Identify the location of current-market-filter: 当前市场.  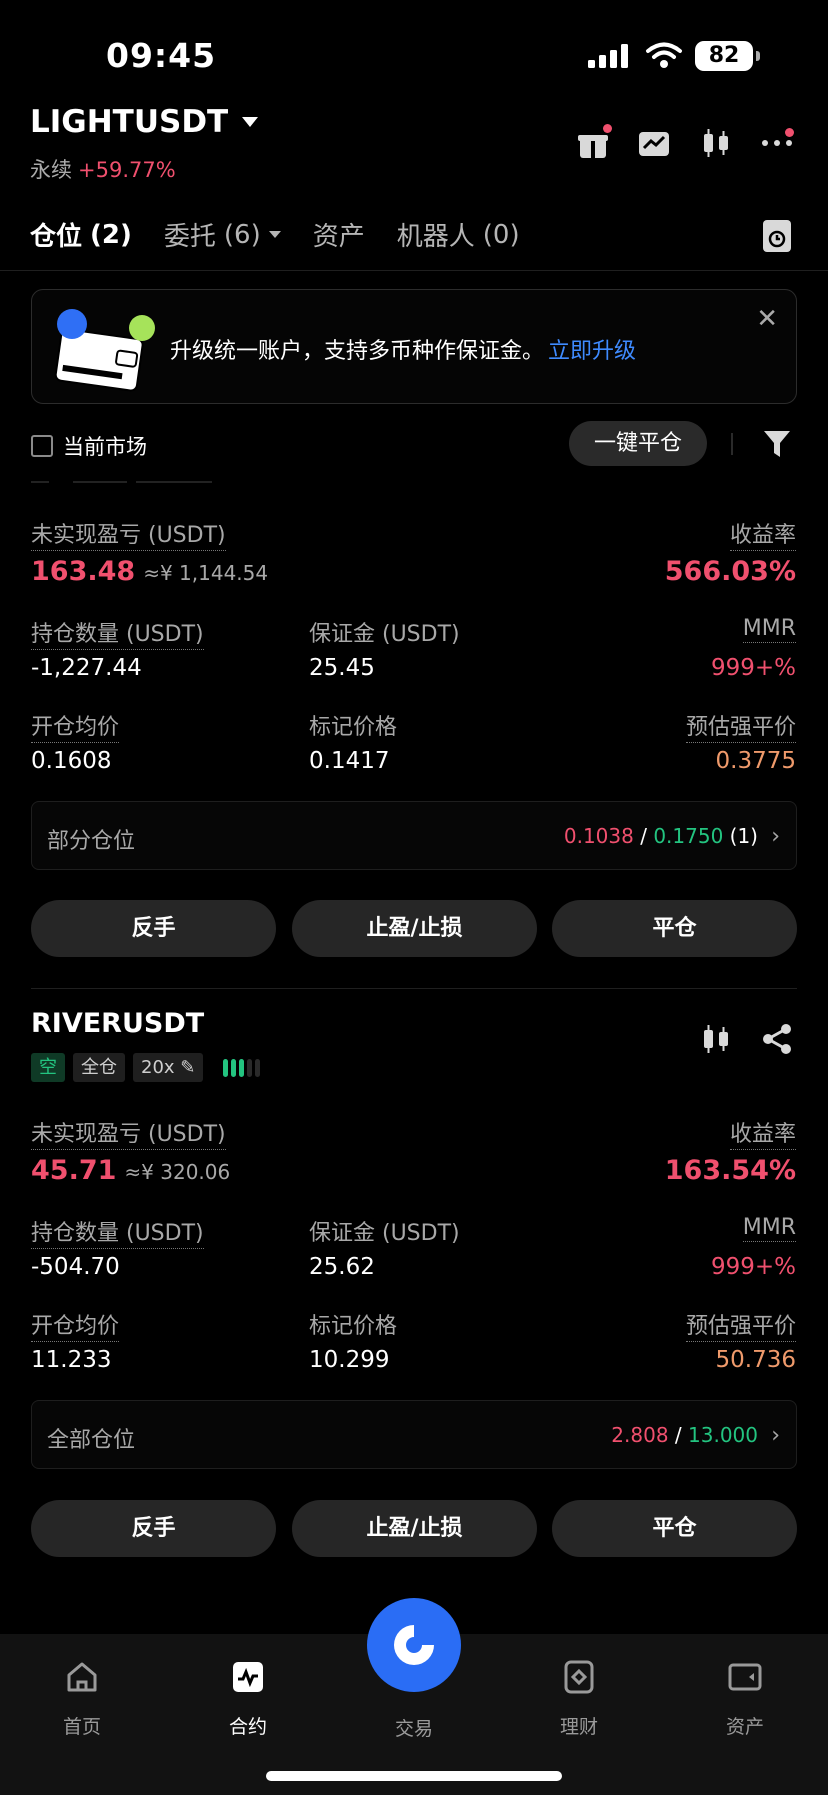
(89, 446).